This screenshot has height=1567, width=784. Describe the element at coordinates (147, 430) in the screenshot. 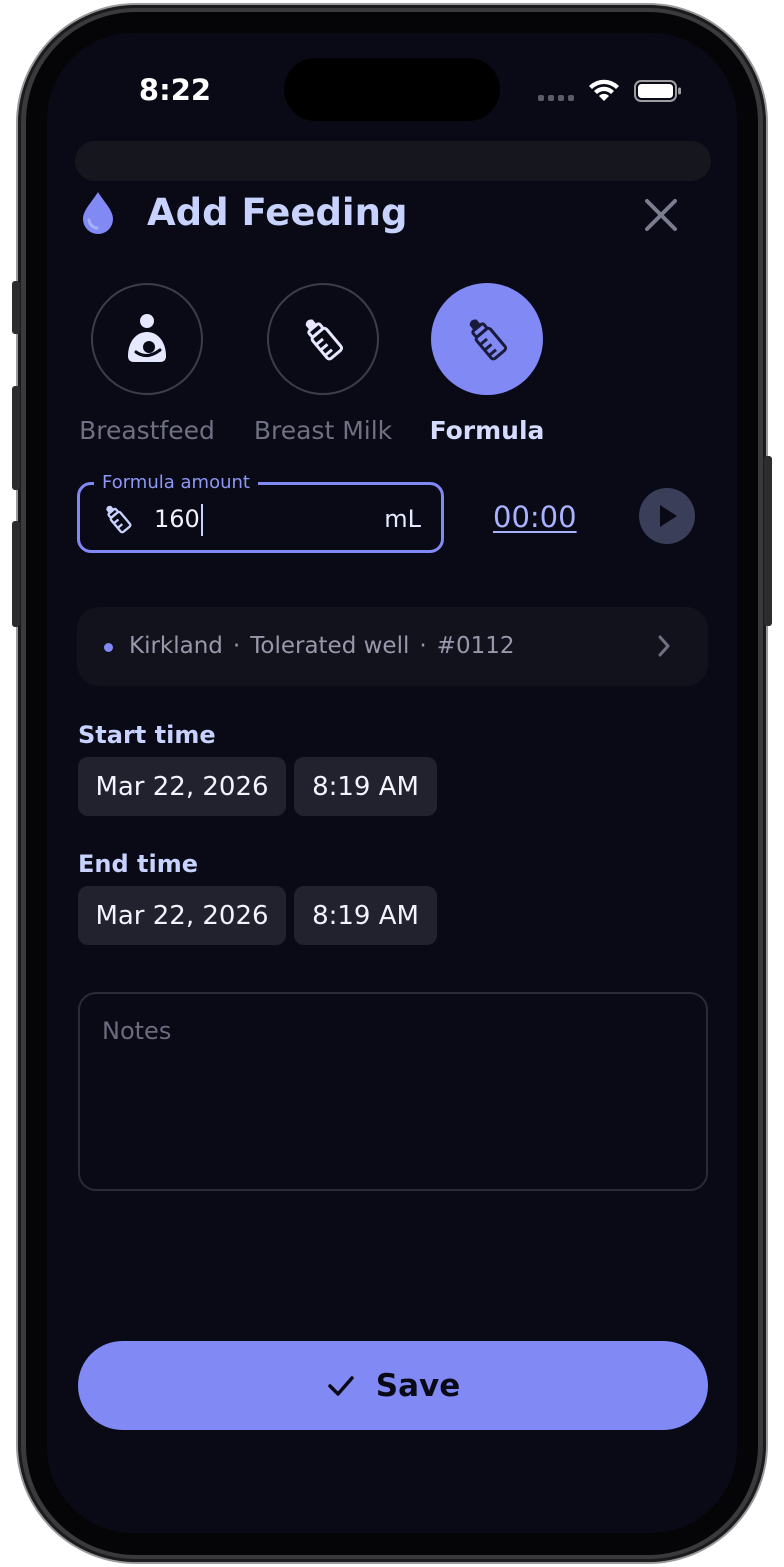

I see `type-label: Breastfeed` at that location.